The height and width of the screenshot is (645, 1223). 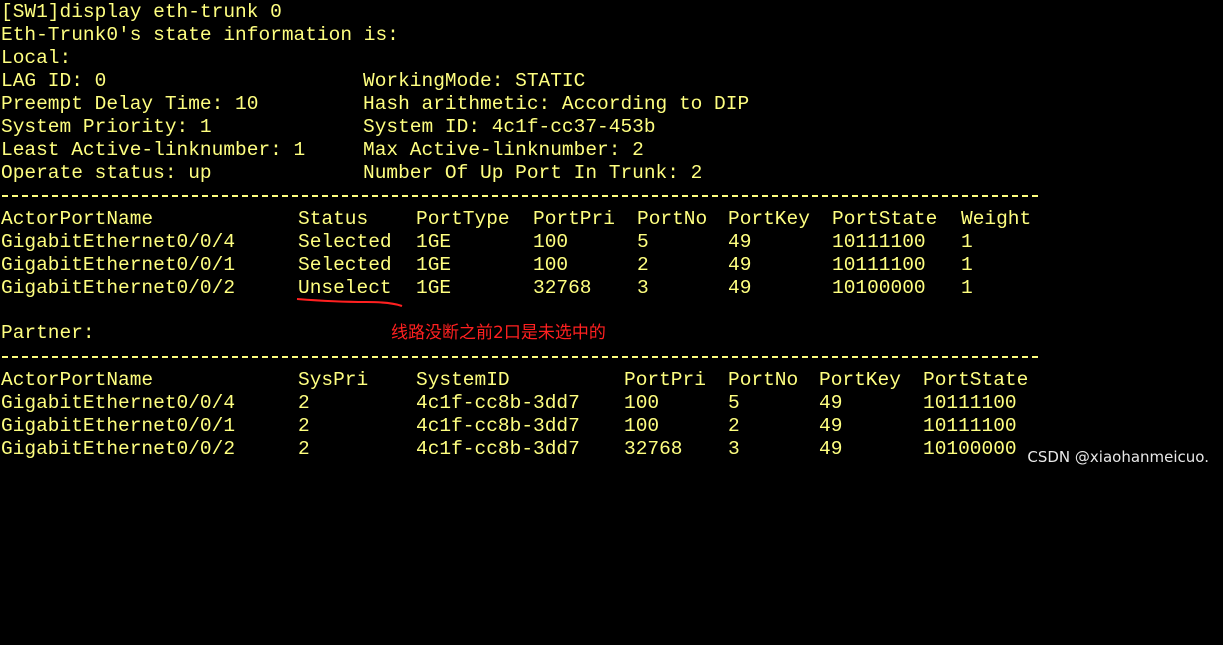 What do you see at coordinates (1118, 457) in the screenshot?
I see `watermark: CSDN @xiaohanmeicuo.` at bounding box center [1118, 457].